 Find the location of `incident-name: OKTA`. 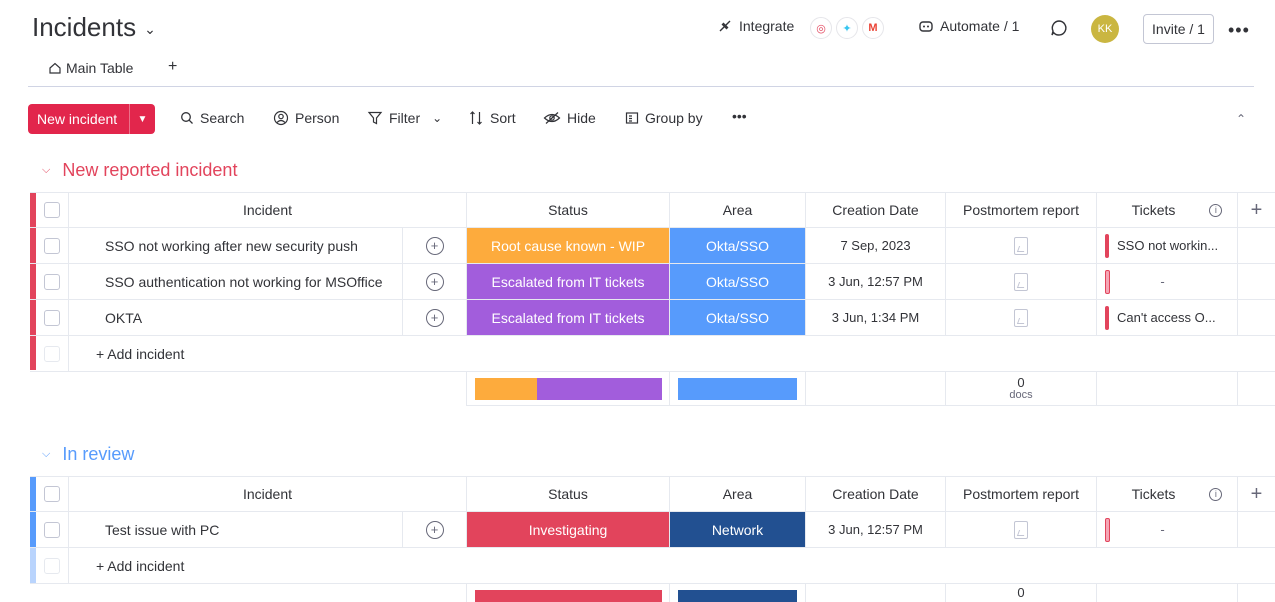

incident-name: OKTA is located at coordinates (235, 317).